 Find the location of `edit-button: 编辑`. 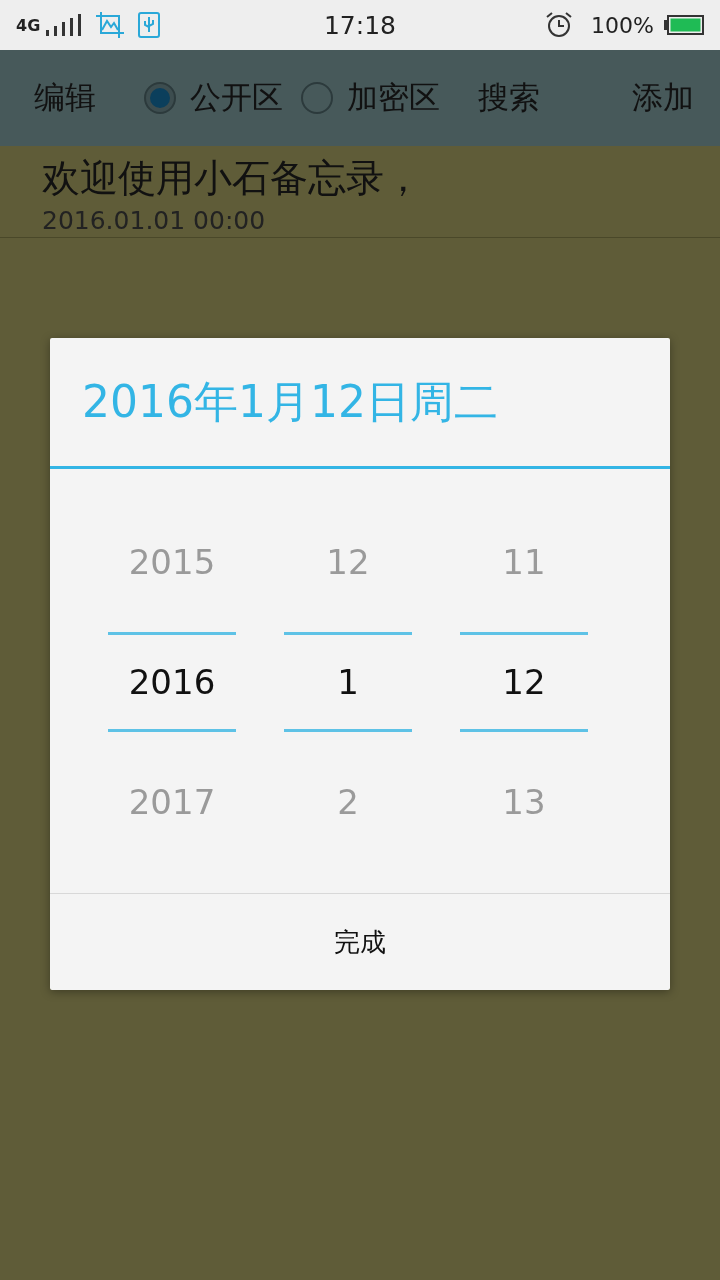

edit-button: 编辑 is located at coordinates (65, 98).